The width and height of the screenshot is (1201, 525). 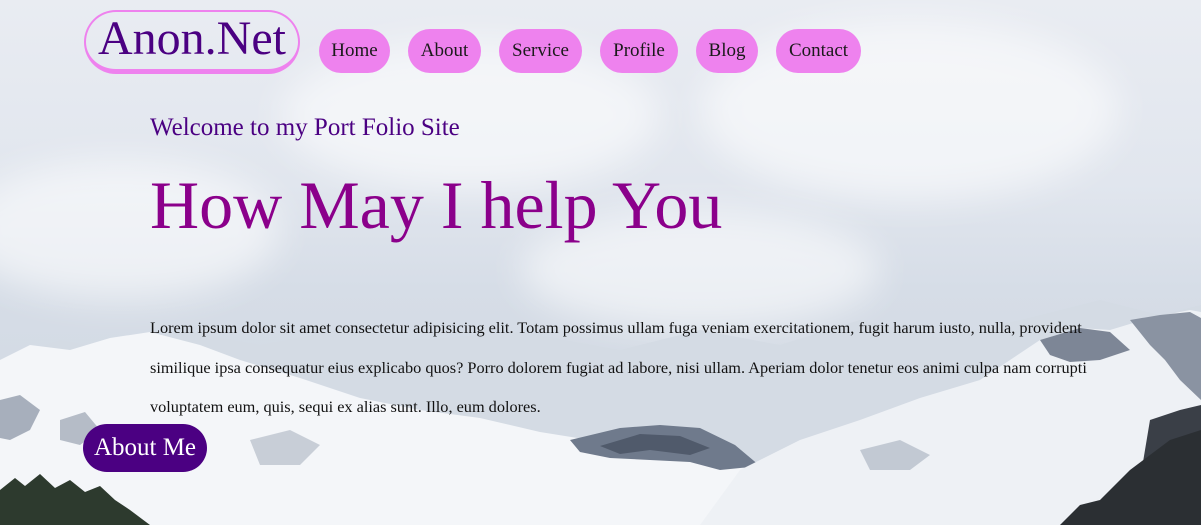 What do you see at coordinates (145, 448) in the screenshot?
I see `about-me-button: About Me` at bounding box center [145, 448].